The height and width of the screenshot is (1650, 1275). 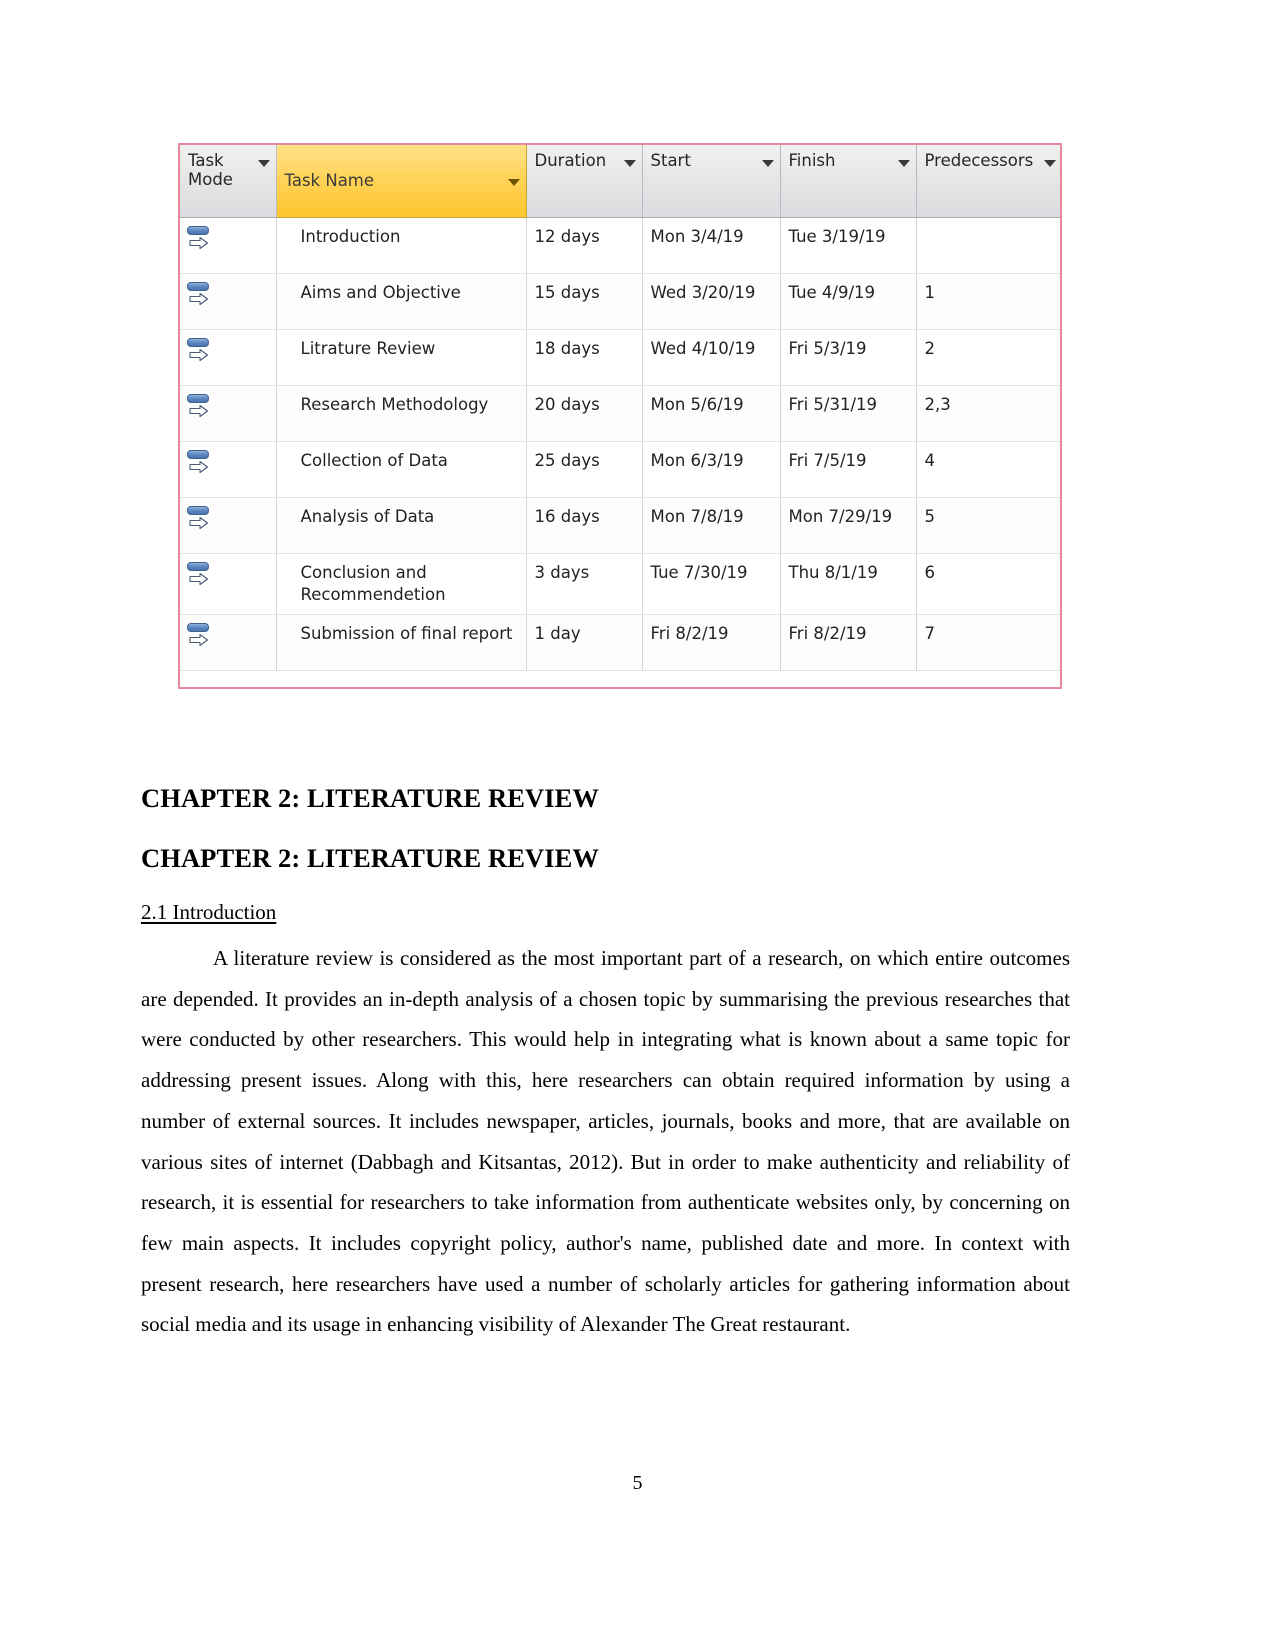 I want to click on cell-predecessors: 2,3, so click(x=988, y=413).